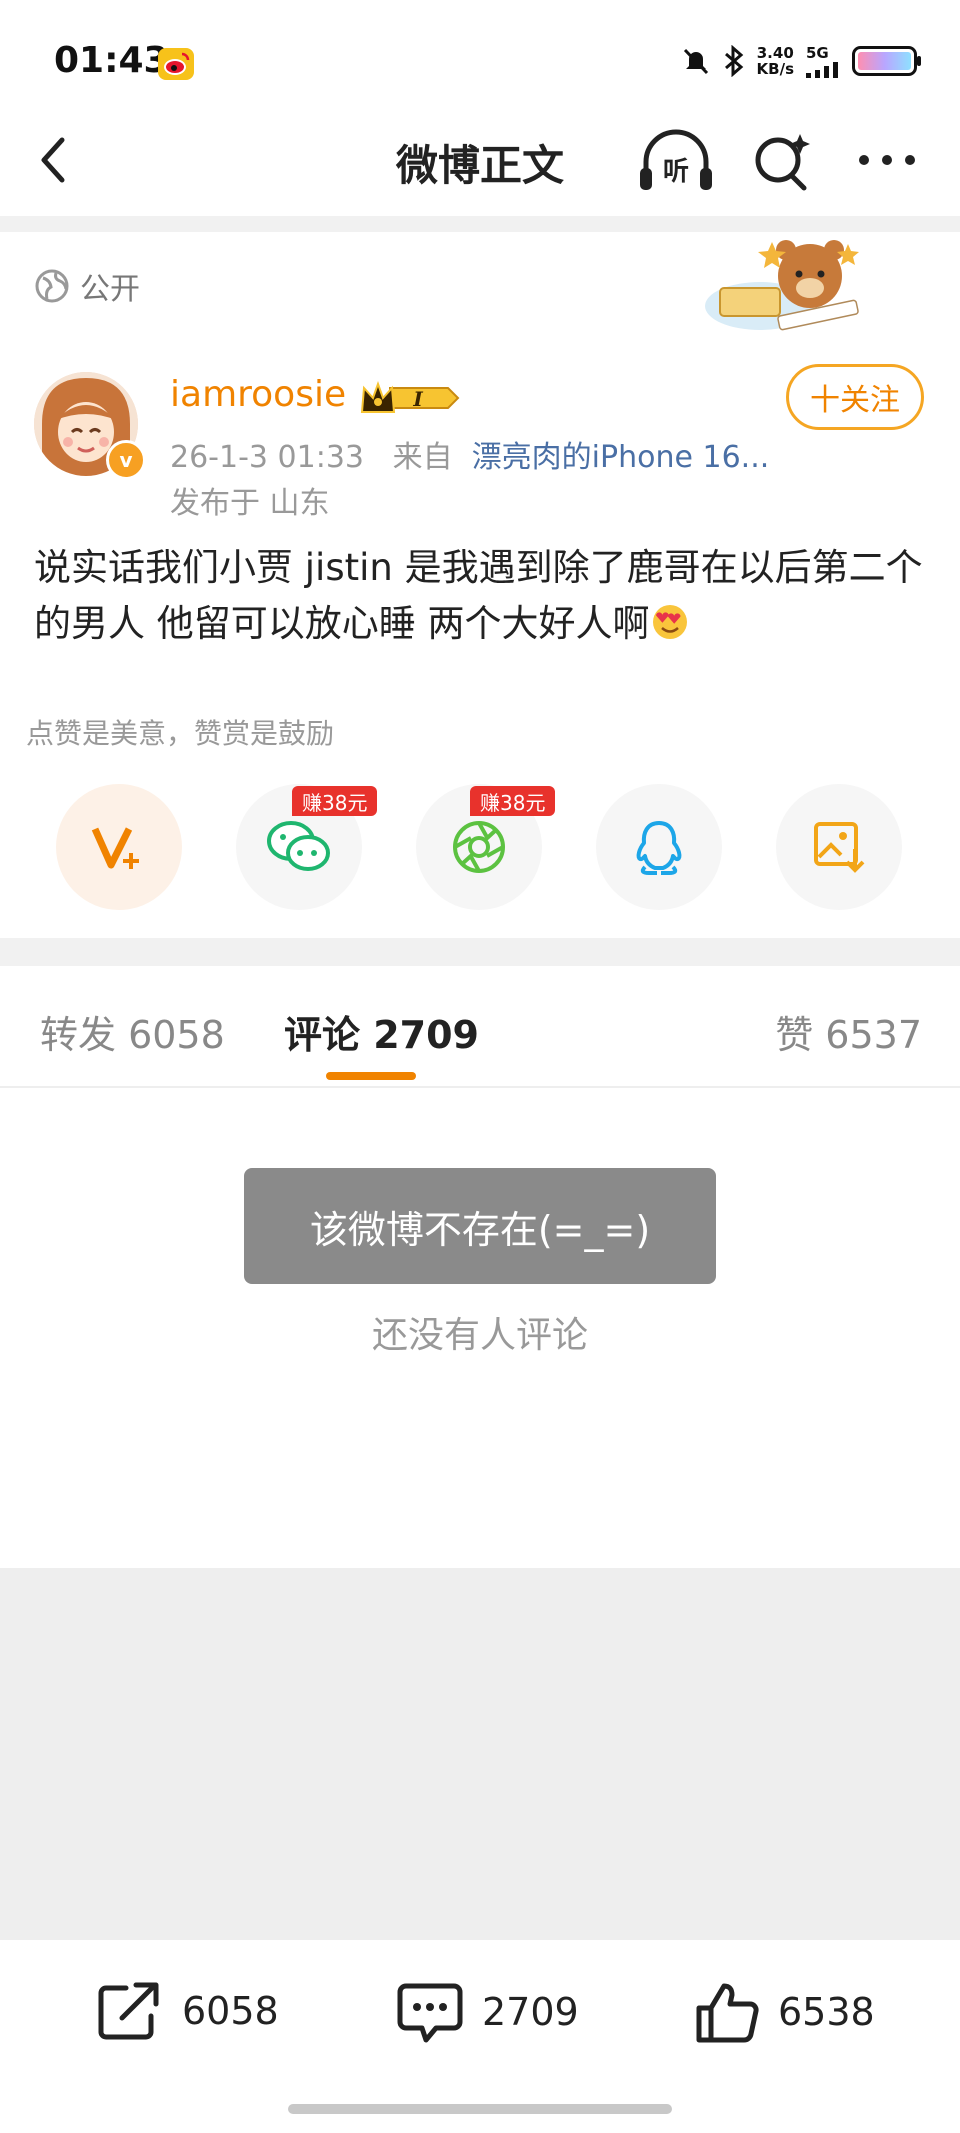  Describe the element at coordinates (52, 286) in the screenshot. I see `globe-icon` at that location.